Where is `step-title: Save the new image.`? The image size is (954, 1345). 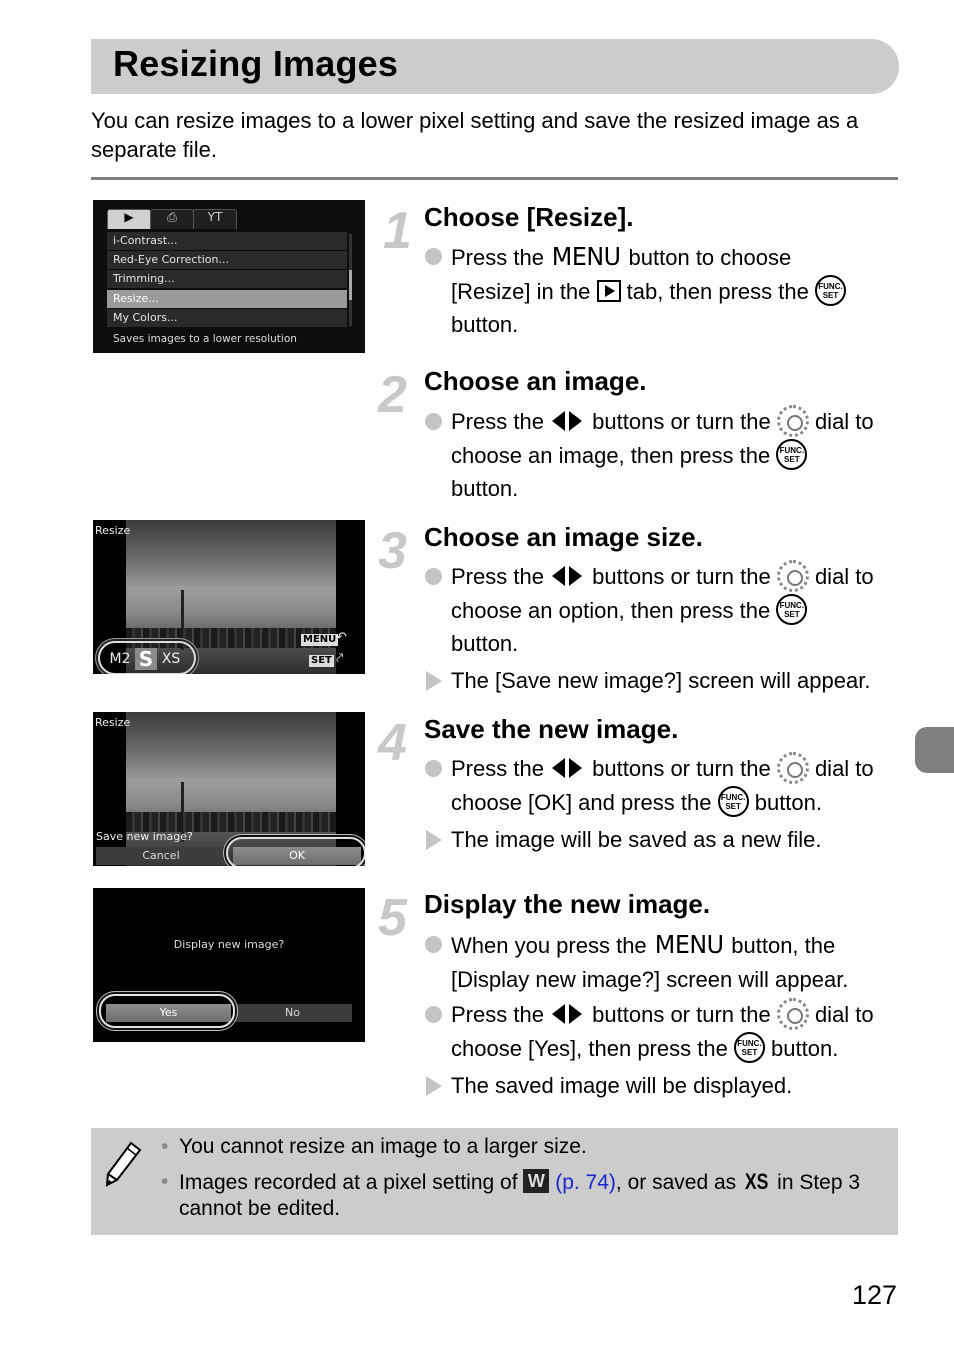
step-title: Save the new image. is located at coordinates (551, 729).